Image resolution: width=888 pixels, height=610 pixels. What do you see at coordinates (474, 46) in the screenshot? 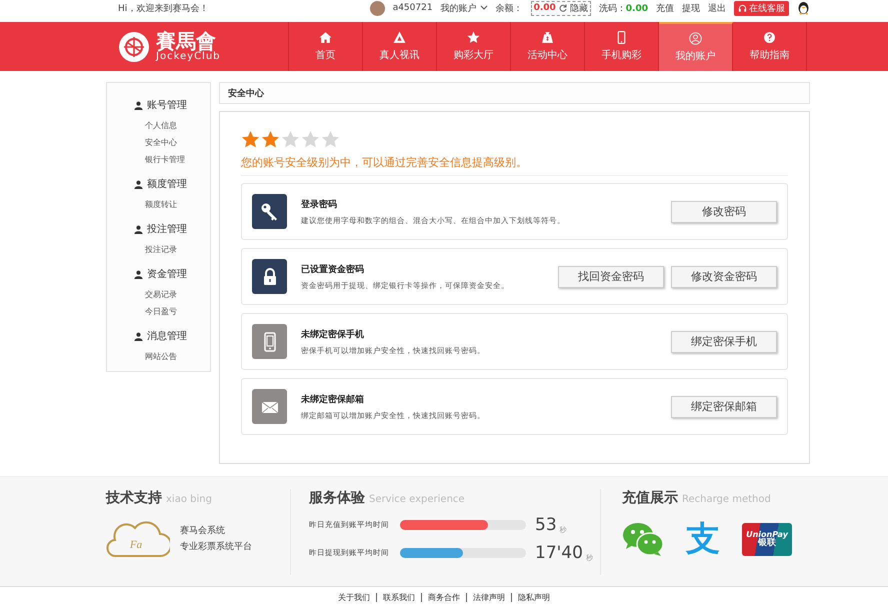
I see `nav-item: 购彩大厅` at bounding box center [474, 46].